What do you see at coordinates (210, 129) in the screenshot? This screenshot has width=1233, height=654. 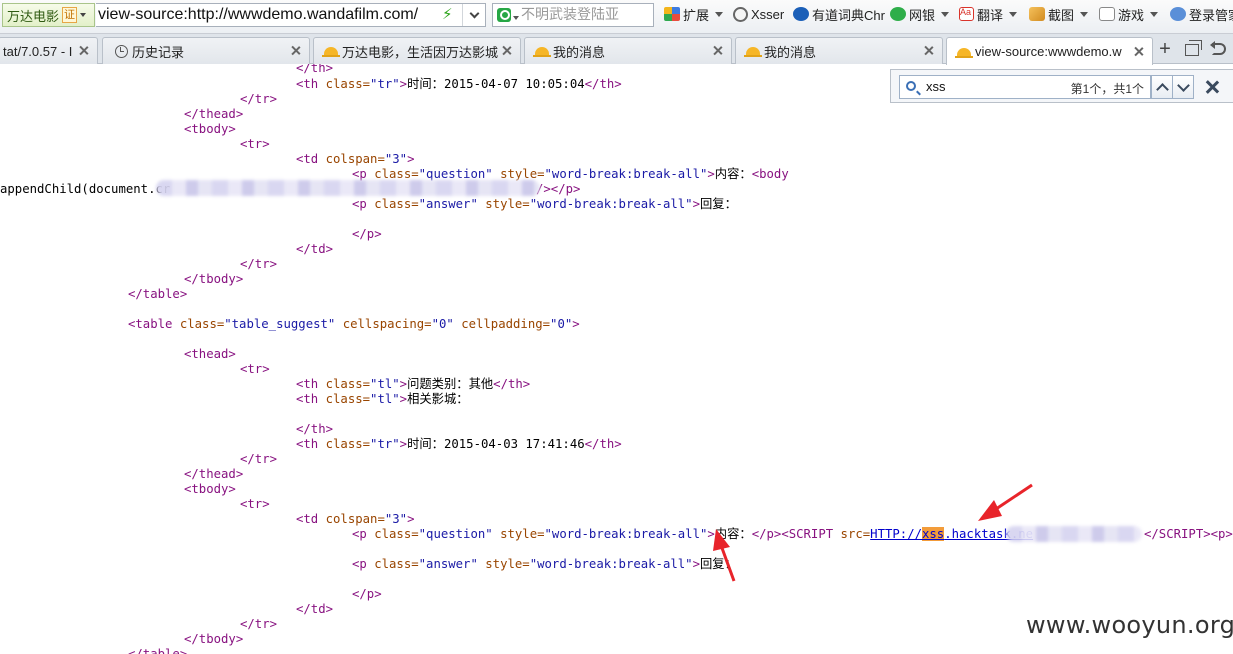 I see `source-line: <tbody>` at bounding box center [210, 129].